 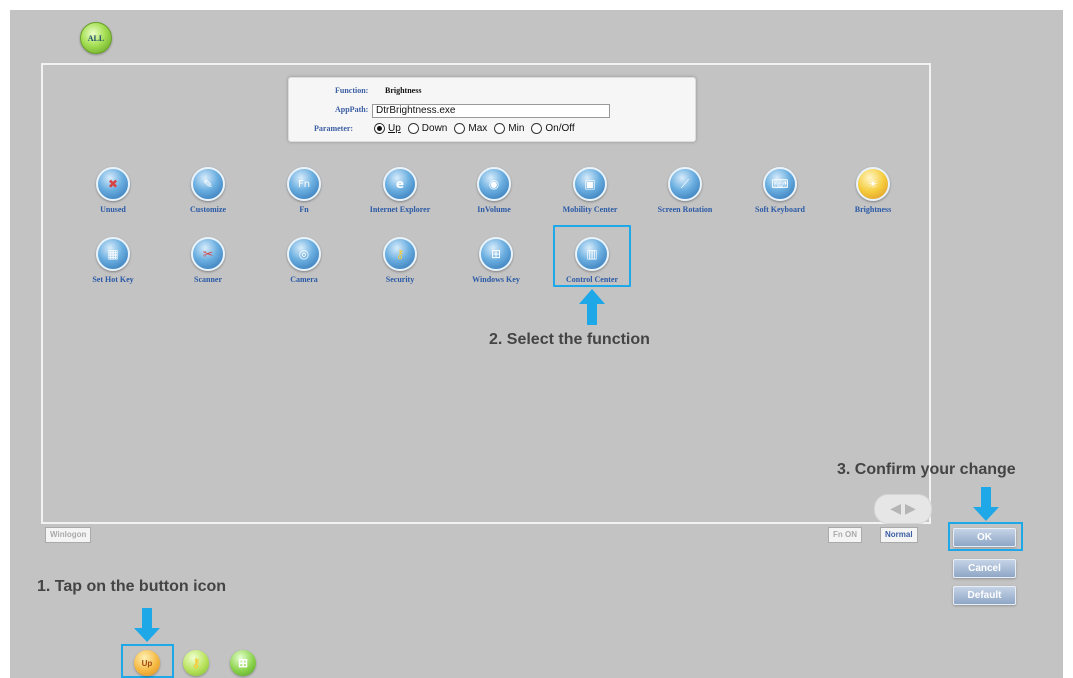 What do you see at coordinates (334, 128) in the screenshot?
I see `parameter-label: Parameter:` at bounding box center [334, 128].